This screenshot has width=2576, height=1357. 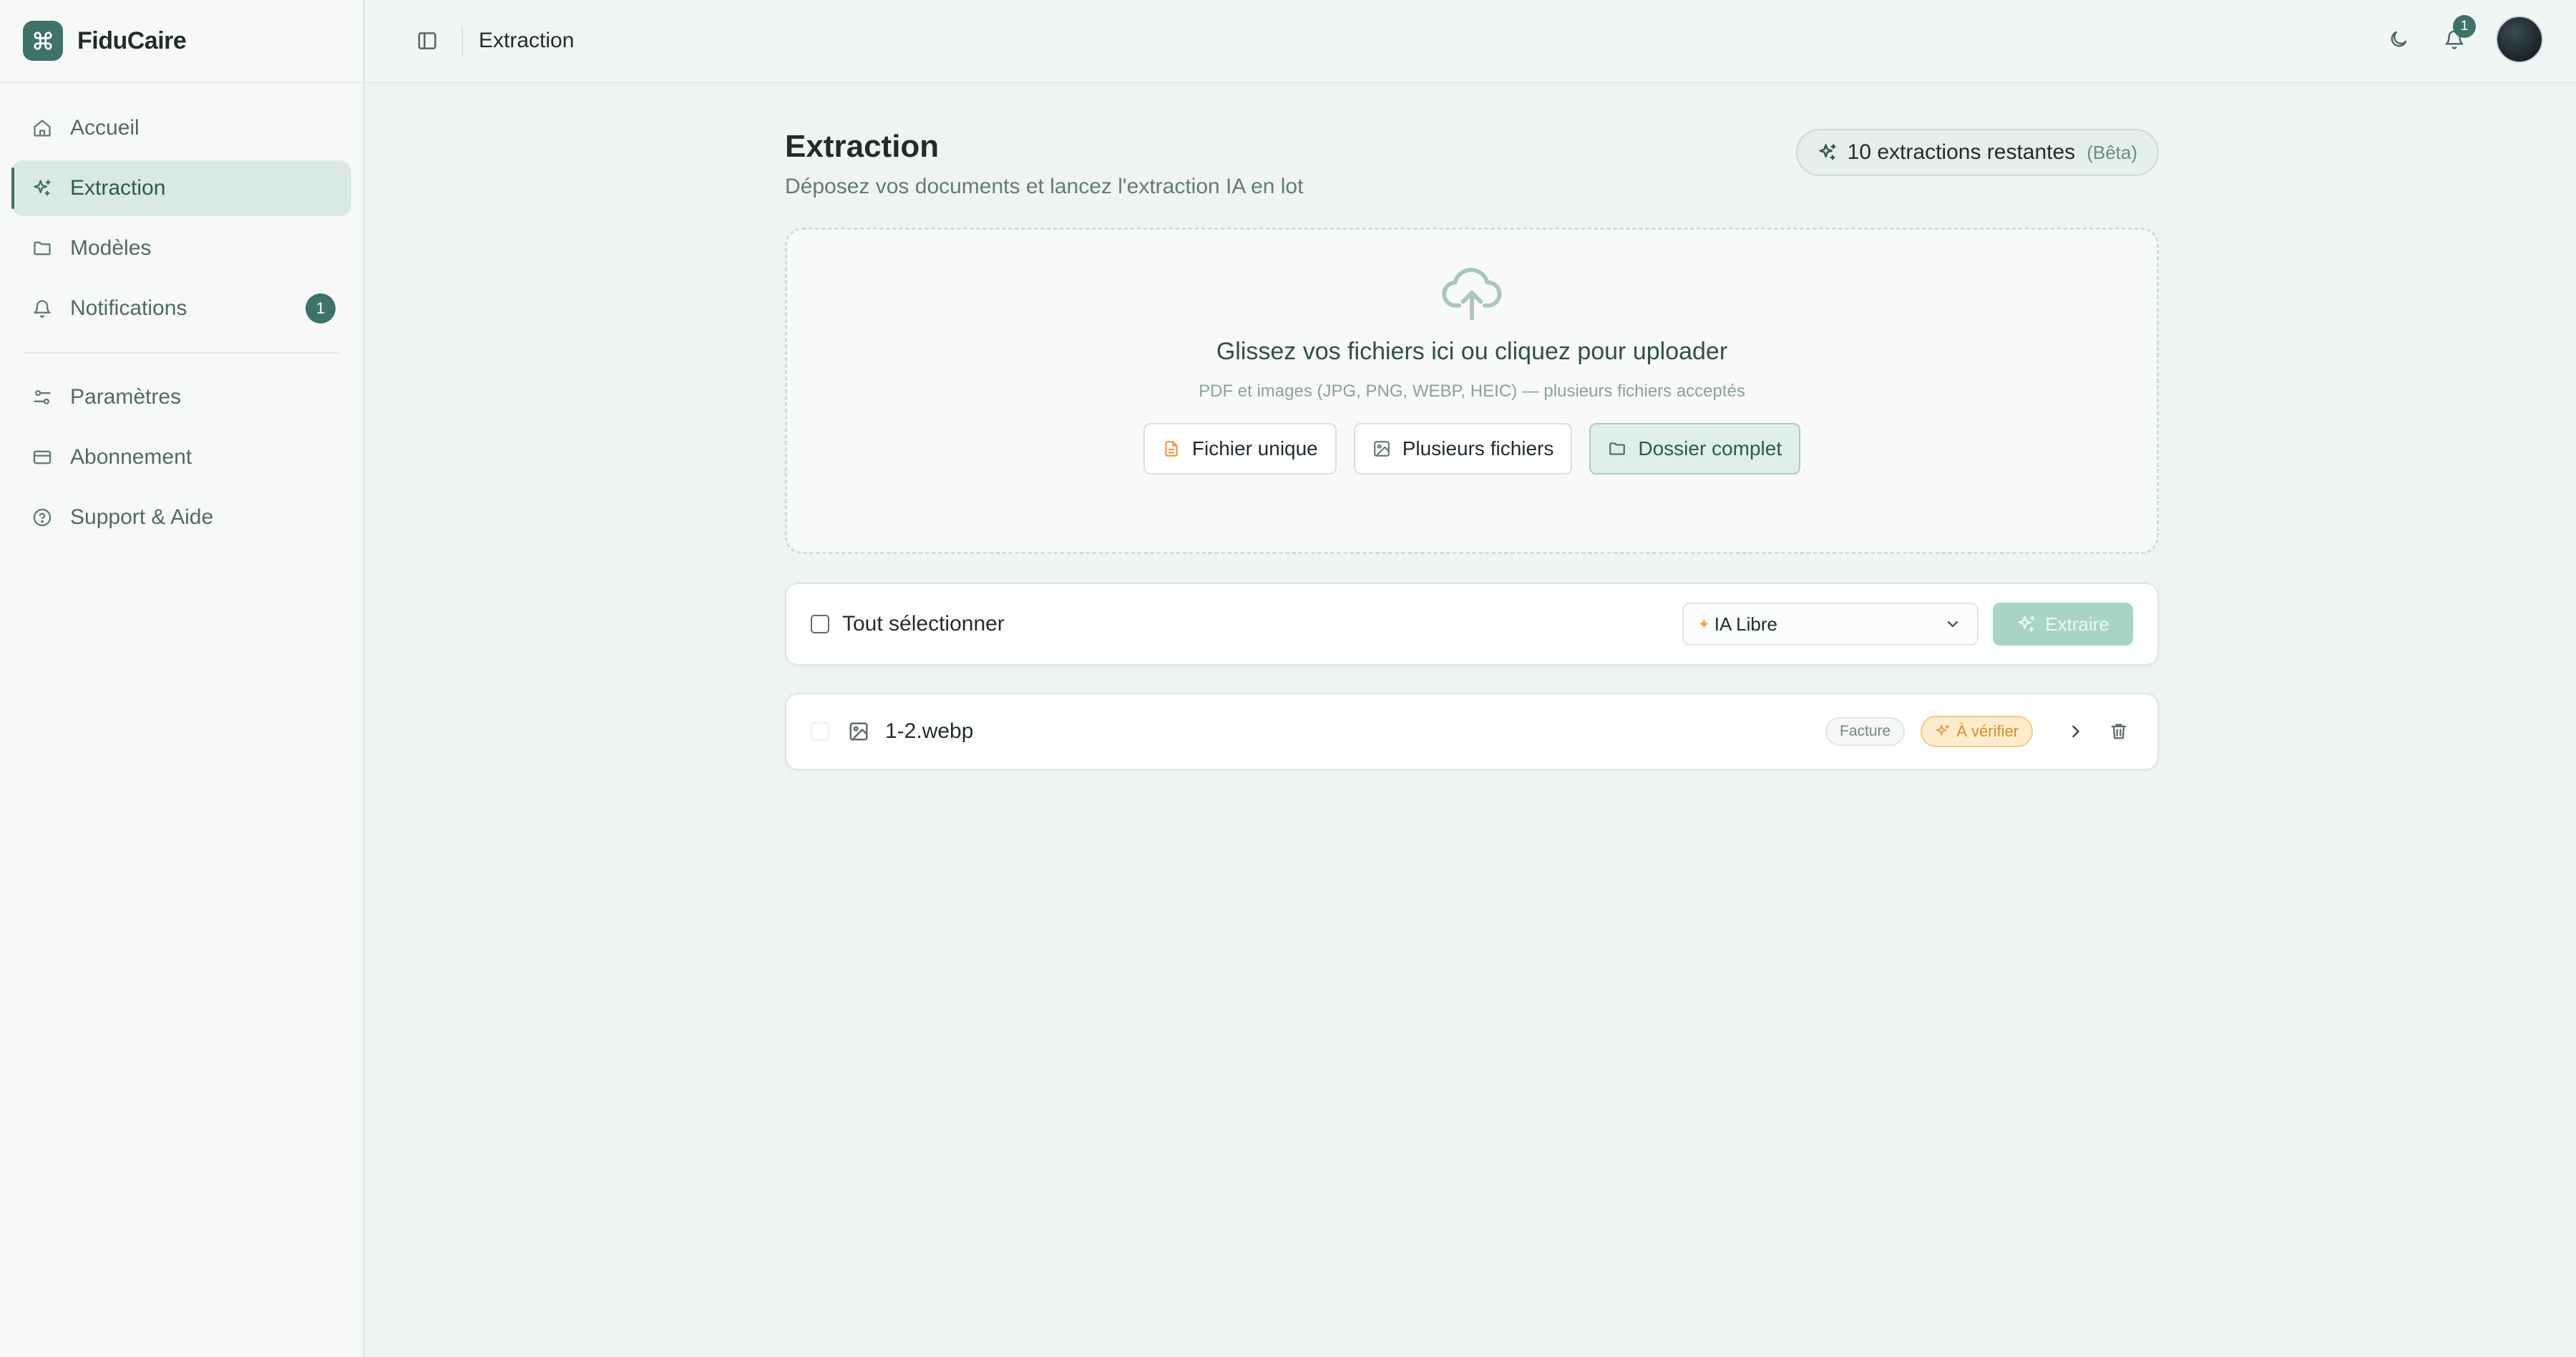 I want to click on folder-upload-label: Dossier complet, so click(x=1710, y=448).